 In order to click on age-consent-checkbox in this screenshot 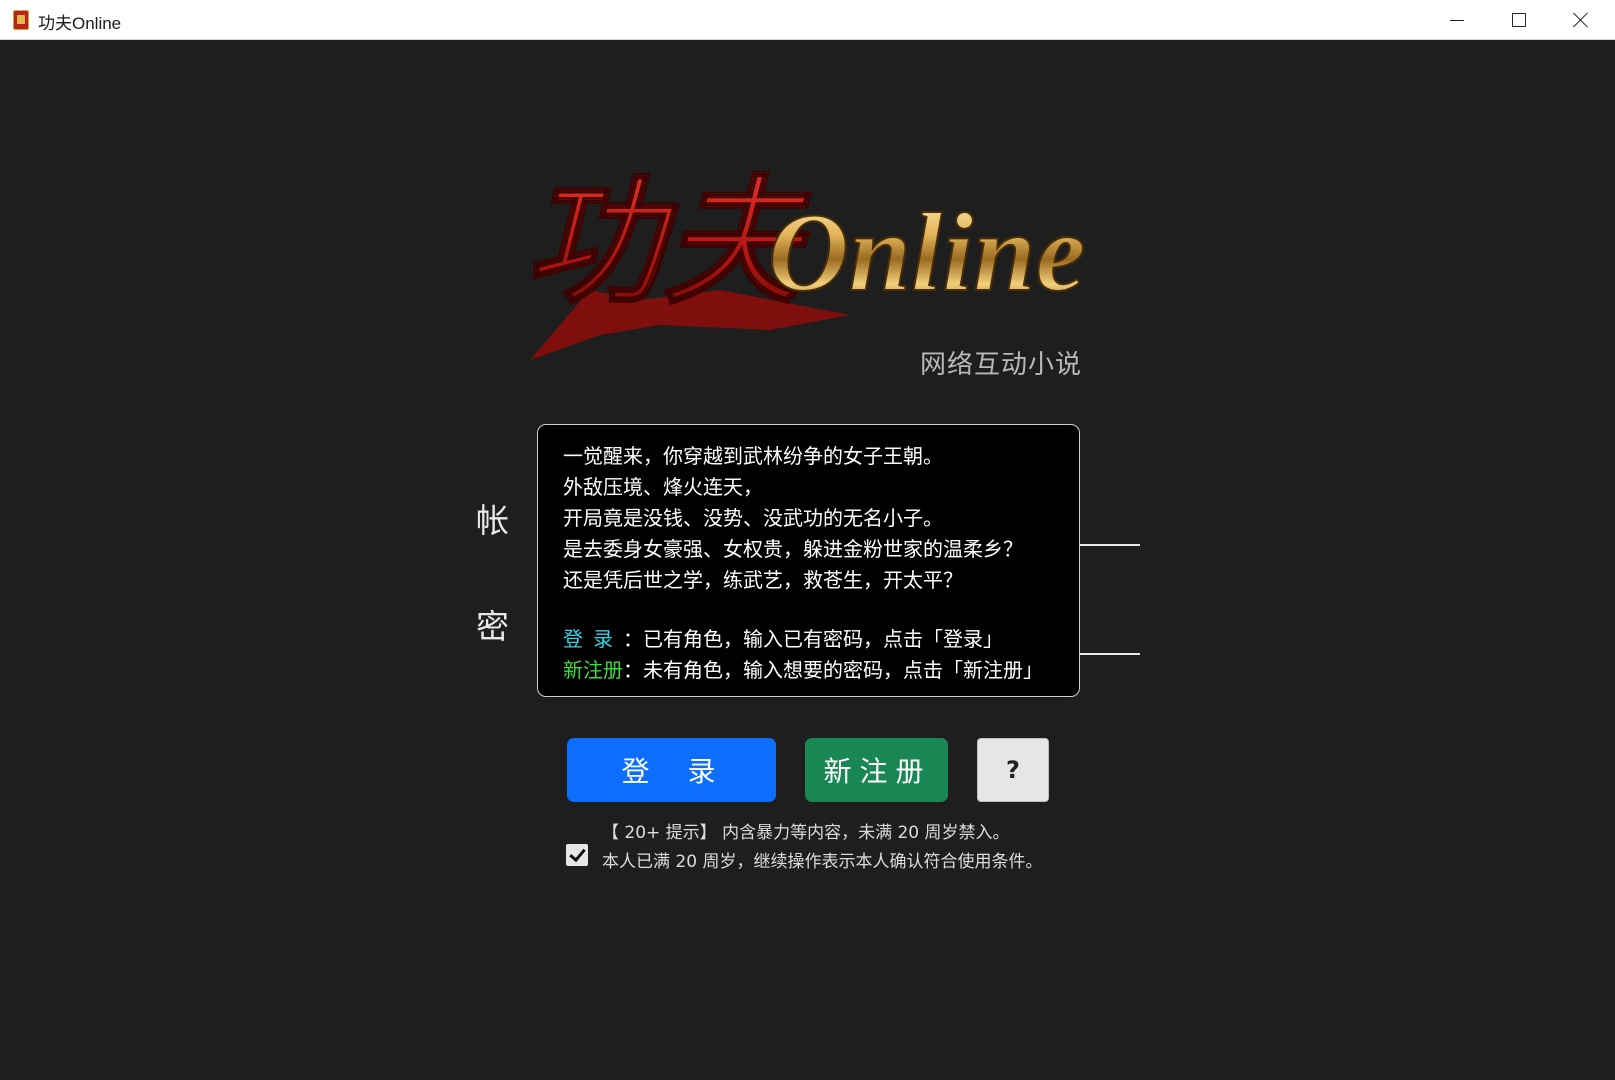, I will do `click(577, 855)`.